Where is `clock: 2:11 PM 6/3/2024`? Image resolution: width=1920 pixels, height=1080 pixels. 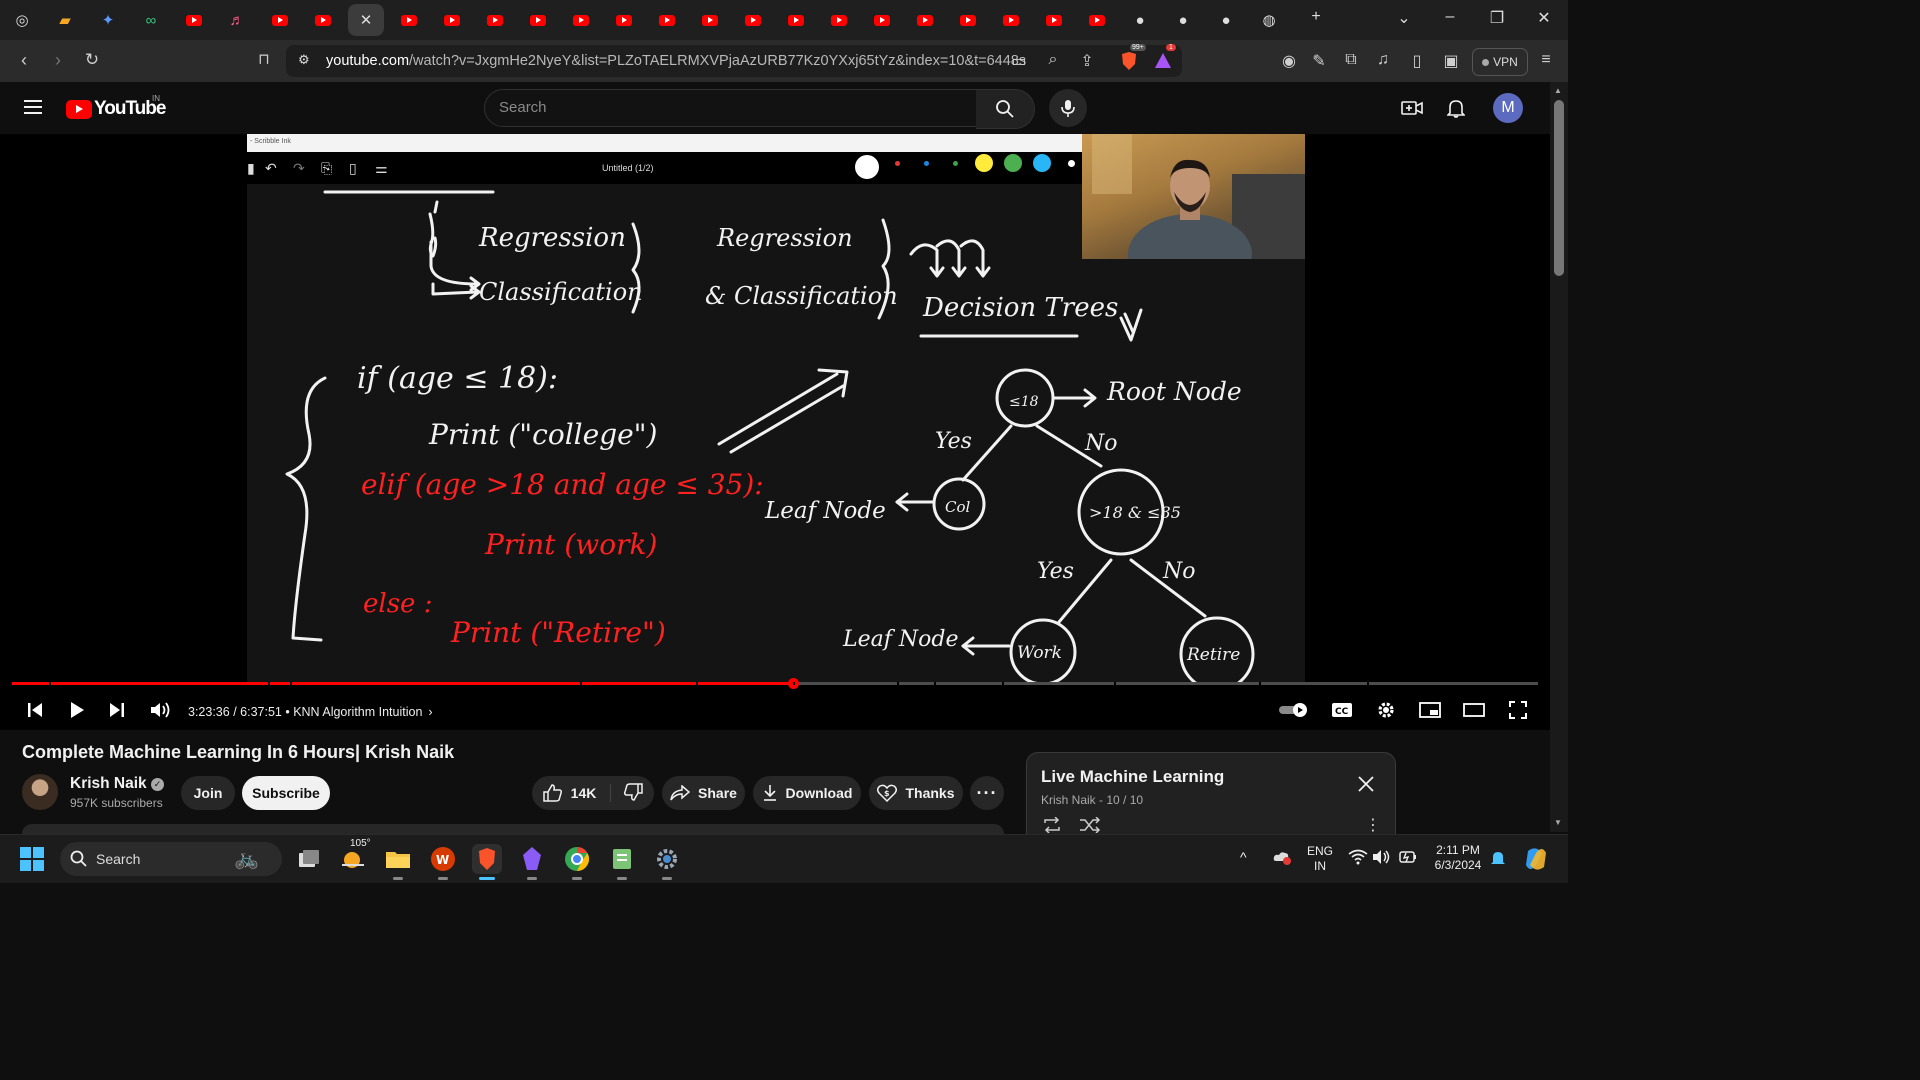
clock: 2:11 PM 6/3/2024 is located at coordinates (1458, 858).